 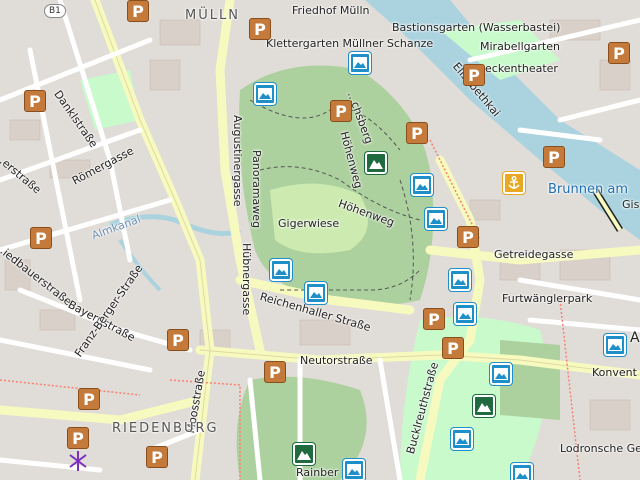 I want to click on label-gigerwiese: Gigerwiese, so click(x=309, y=223).